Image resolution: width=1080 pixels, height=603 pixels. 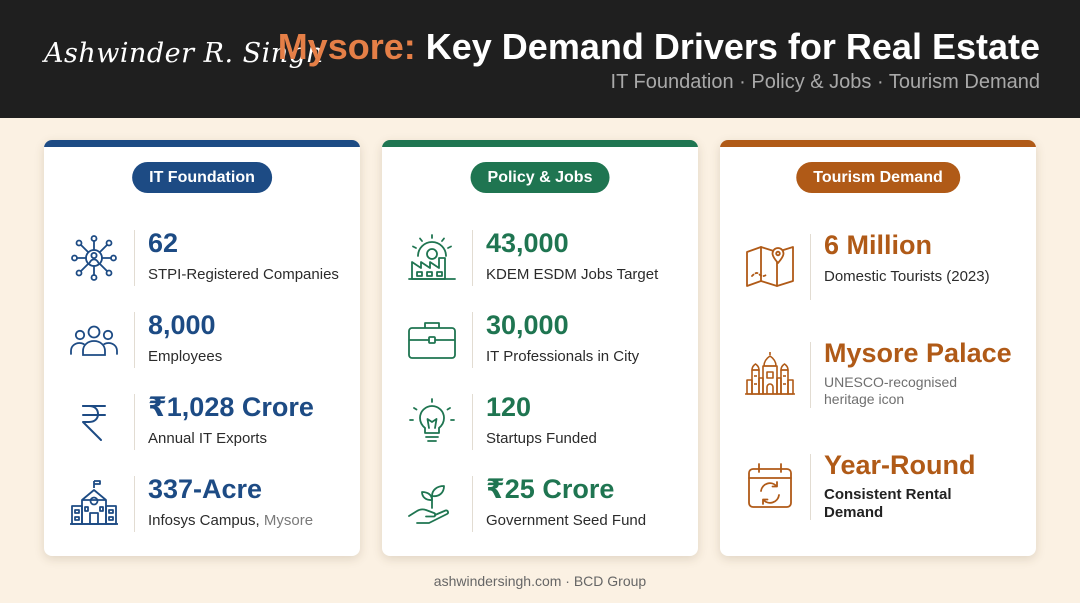 What do you see at coordinates (527, 325) in the screenshot?
I see `stat-value: 30,000` at bounding box center [527, 325].